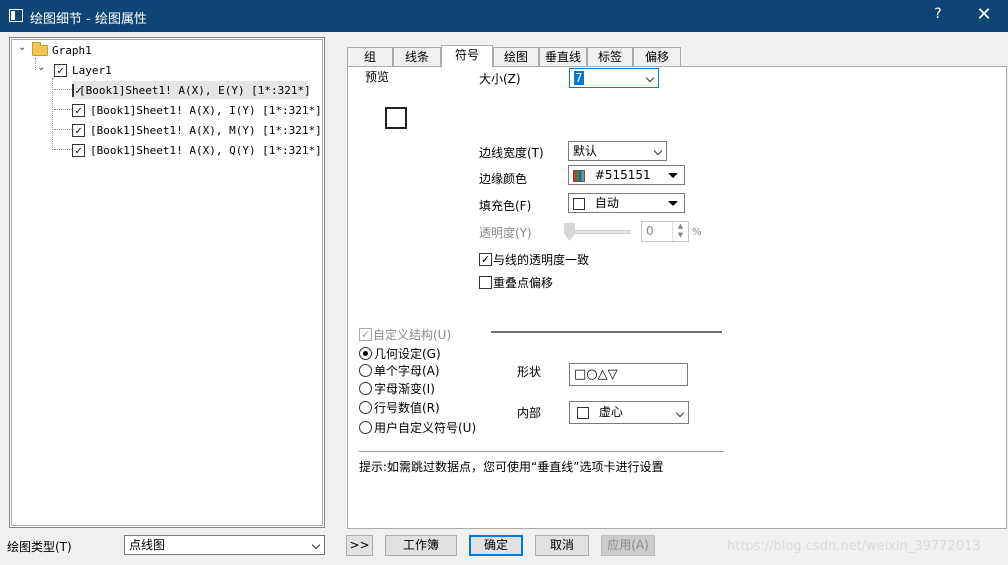  Describe the element at coordinates (516, 57) in the screenshot. I see `tab-drawing: 绘图` at that location.